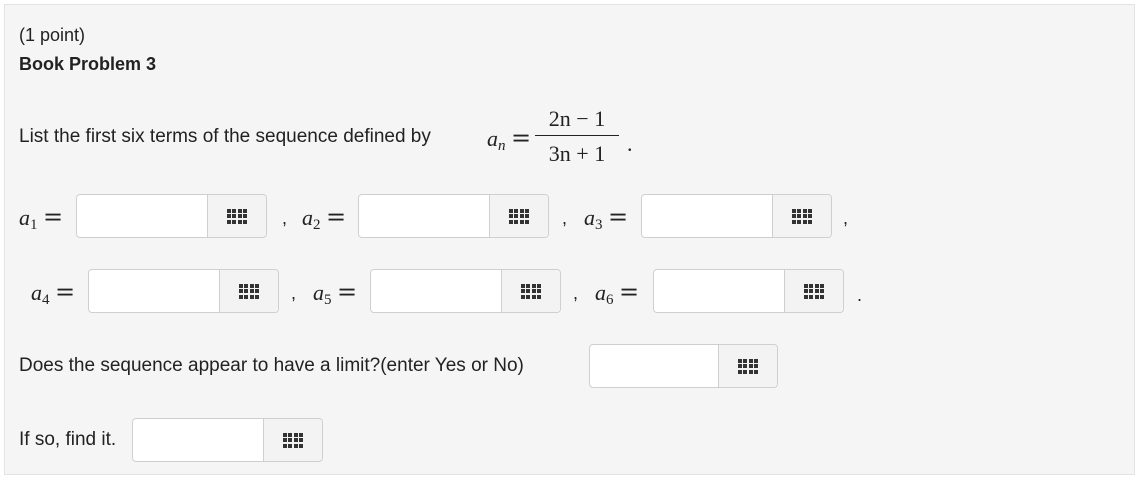 This screenshot has height=479, width=1140. Describe the element at coordinates (502, 146) in the screenshot. I see `formula-lhs-sub: n` at that location.